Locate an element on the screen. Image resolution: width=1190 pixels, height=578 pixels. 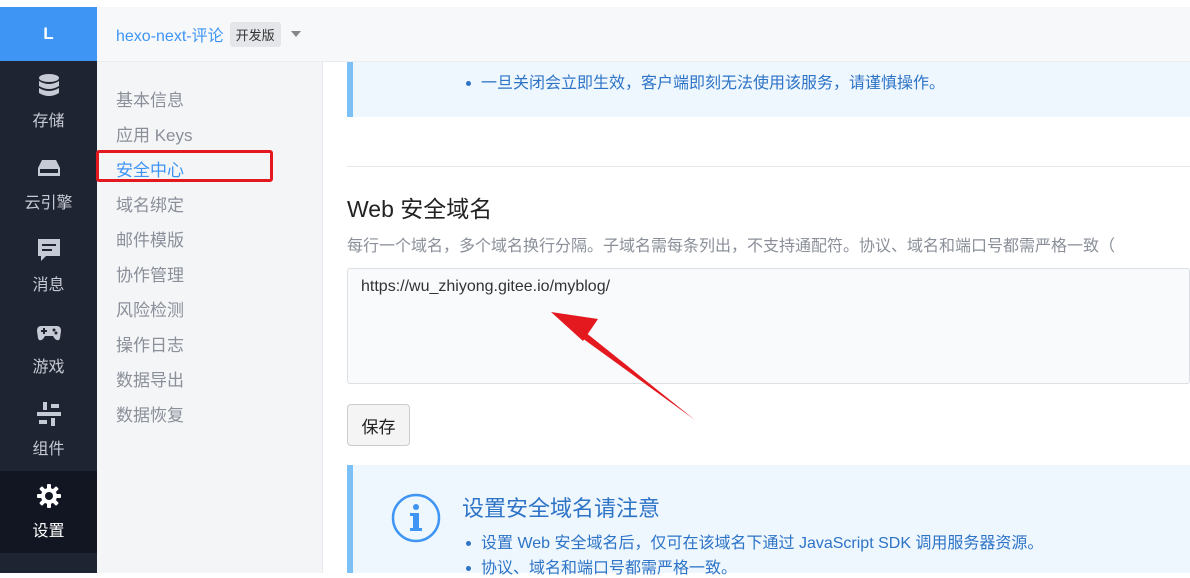
notice-warning: 一旦关闭会立即生效，客户端即刻无法使用该服务，请谨慎操作。 is located at coordinates (768, 89).